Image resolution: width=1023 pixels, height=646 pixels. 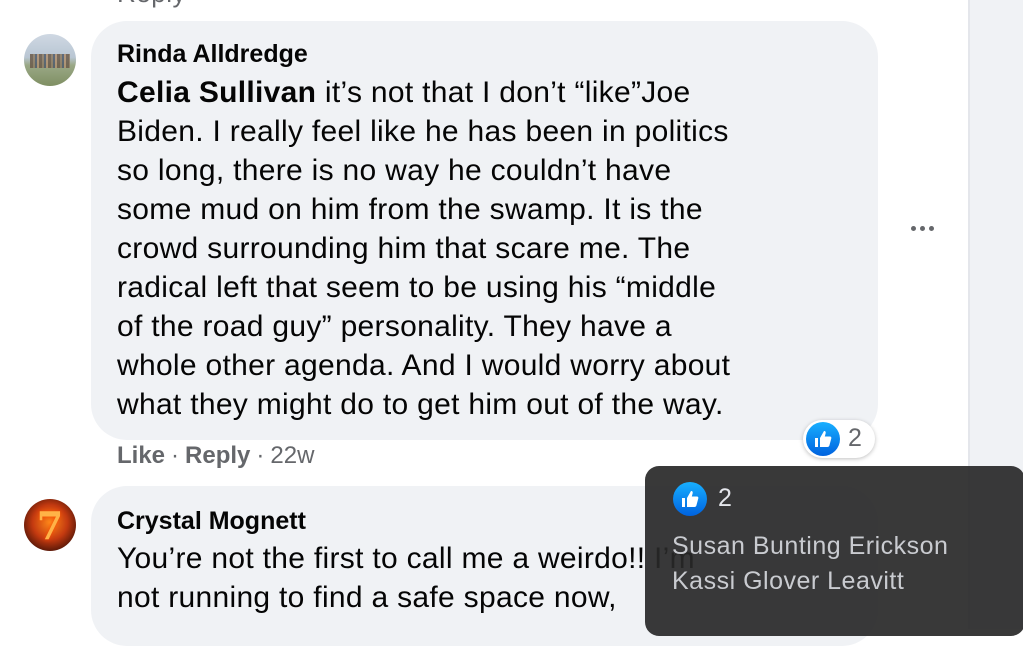 What do you see at coordinates (292, 455) in the screenshot?
I see `comment-timestamp: 22w` at bounding box center [292, 455].